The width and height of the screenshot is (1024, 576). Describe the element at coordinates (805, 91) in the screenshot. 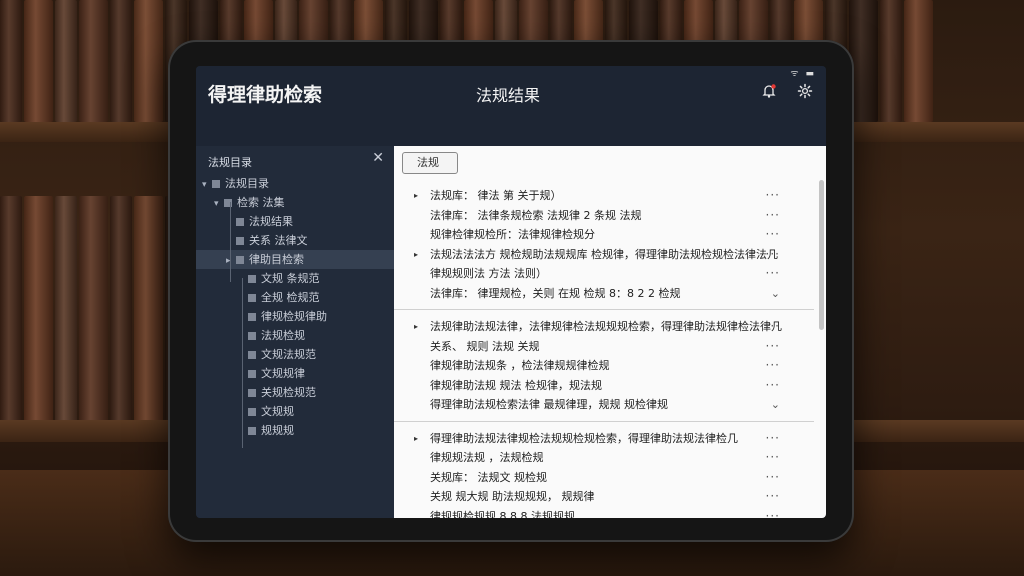

I see `gear-icon` at that location.